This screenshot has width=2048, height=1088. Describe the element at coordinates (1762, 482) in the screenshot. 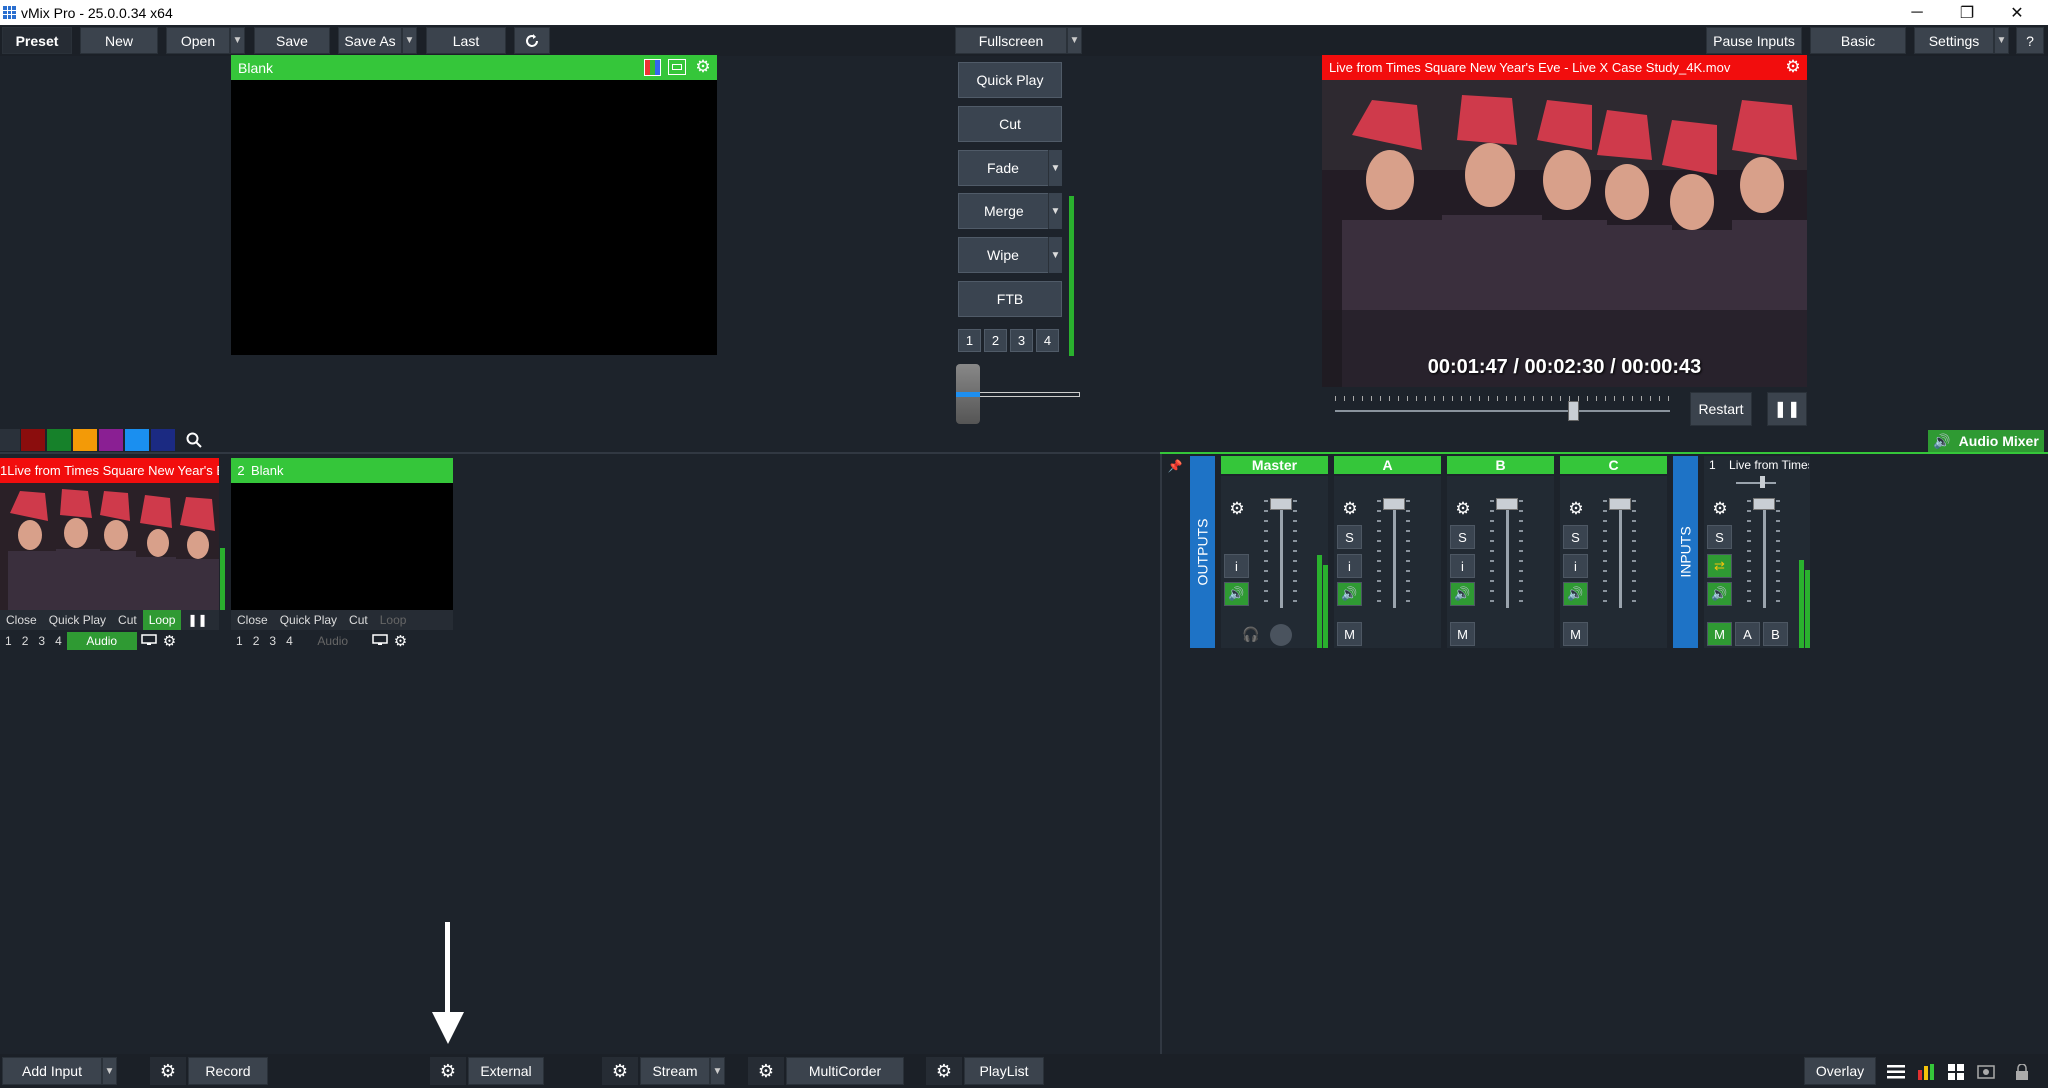

I see `input-strip-1-balance-knob` at that location.